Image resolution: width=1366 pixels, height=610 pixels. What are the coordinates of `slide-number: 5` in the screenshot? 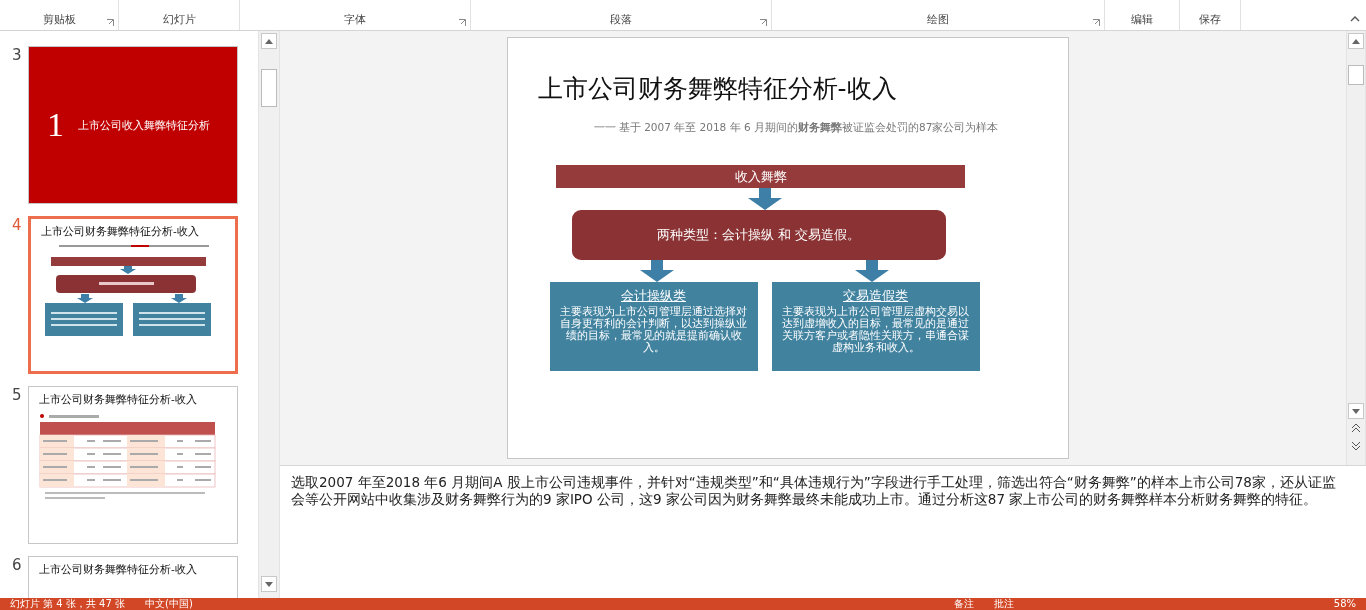 It's located at (17, 396).